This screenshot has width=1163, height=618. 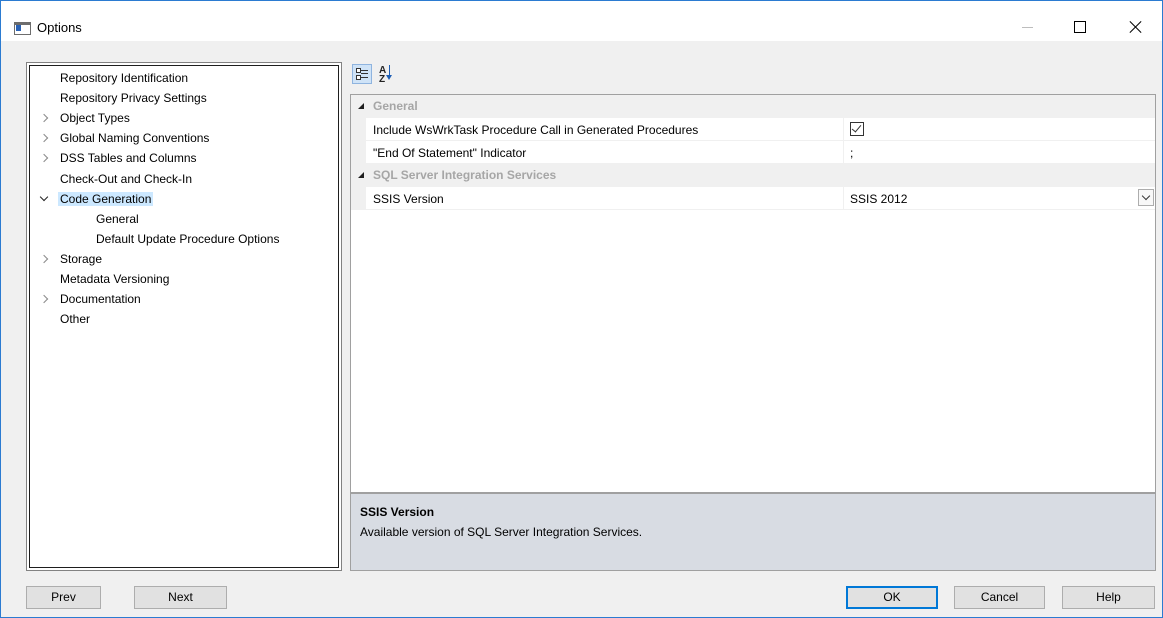 I want to click on tree-item-label: Check-Out and Check-In, so click(x=126, y=178).